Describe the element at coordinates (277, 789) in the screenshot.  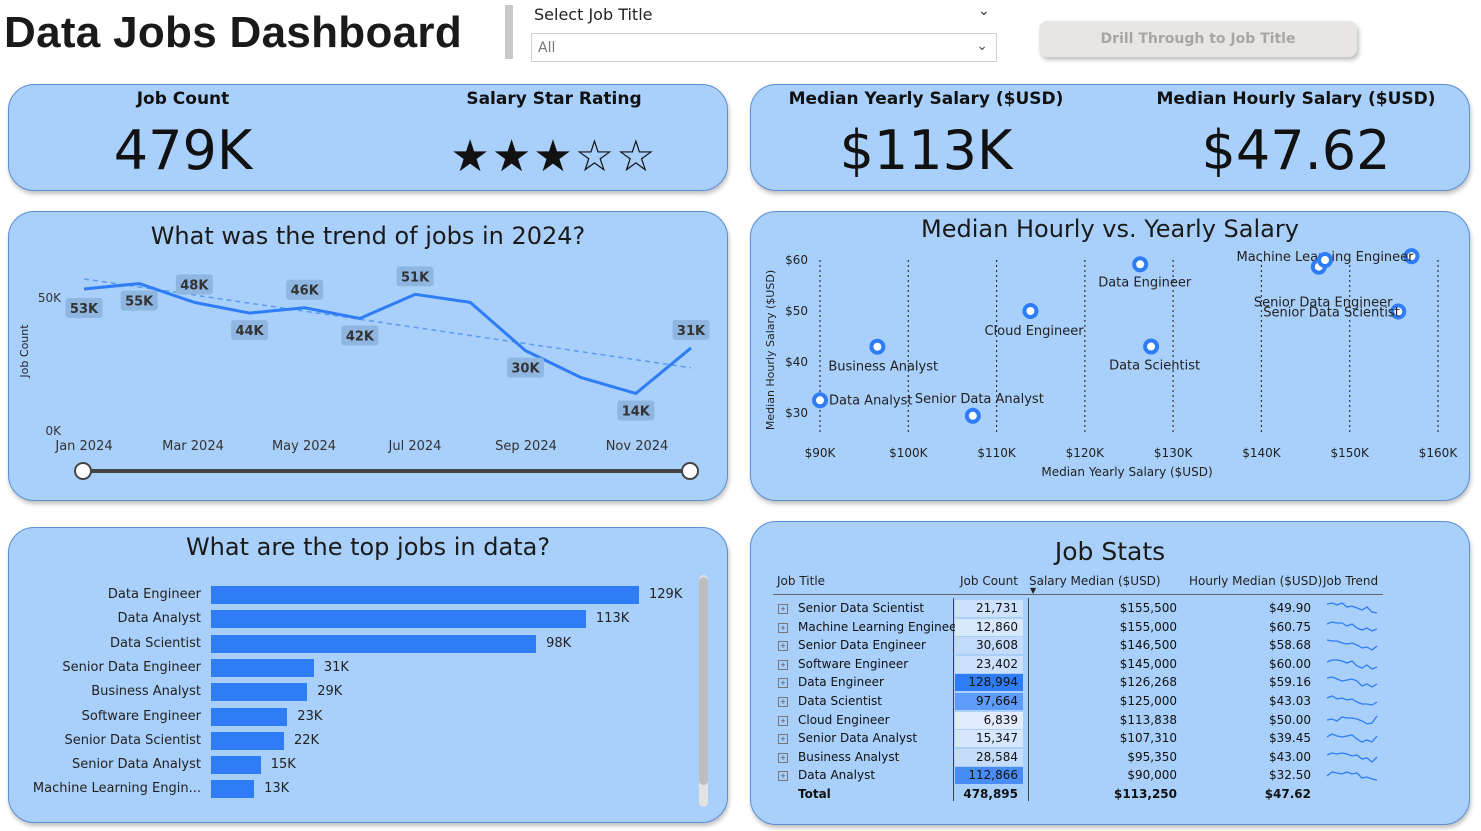
I see `bar-value-label: 13K` at that location.